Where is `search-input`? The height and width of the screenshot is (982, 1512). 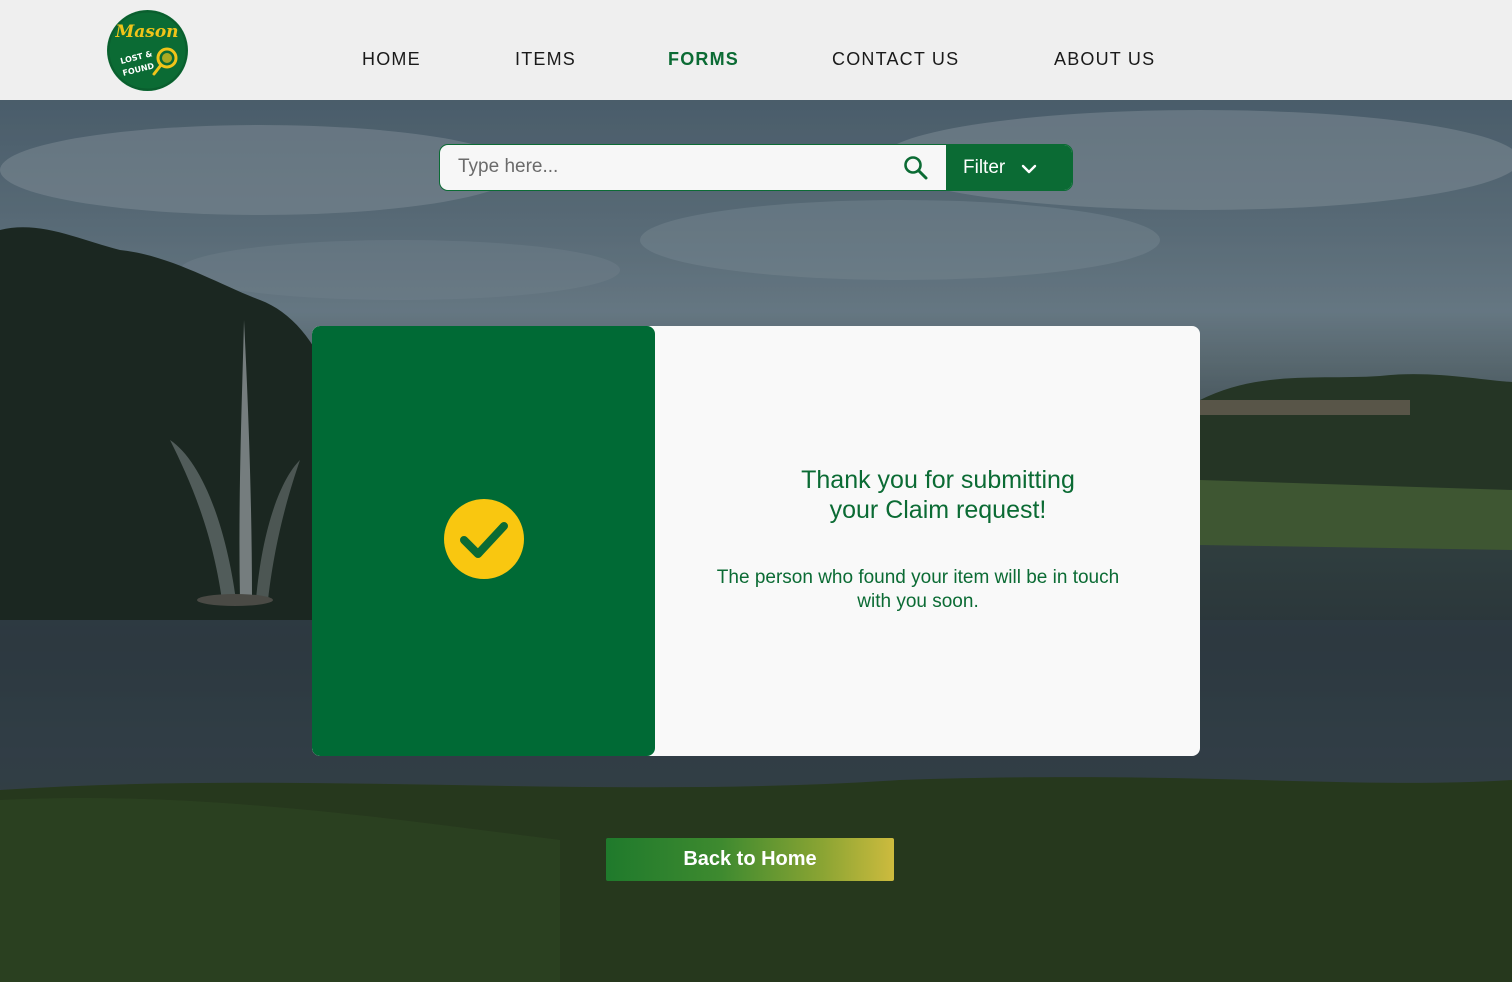
search-input is located at coordinates (667, 167).